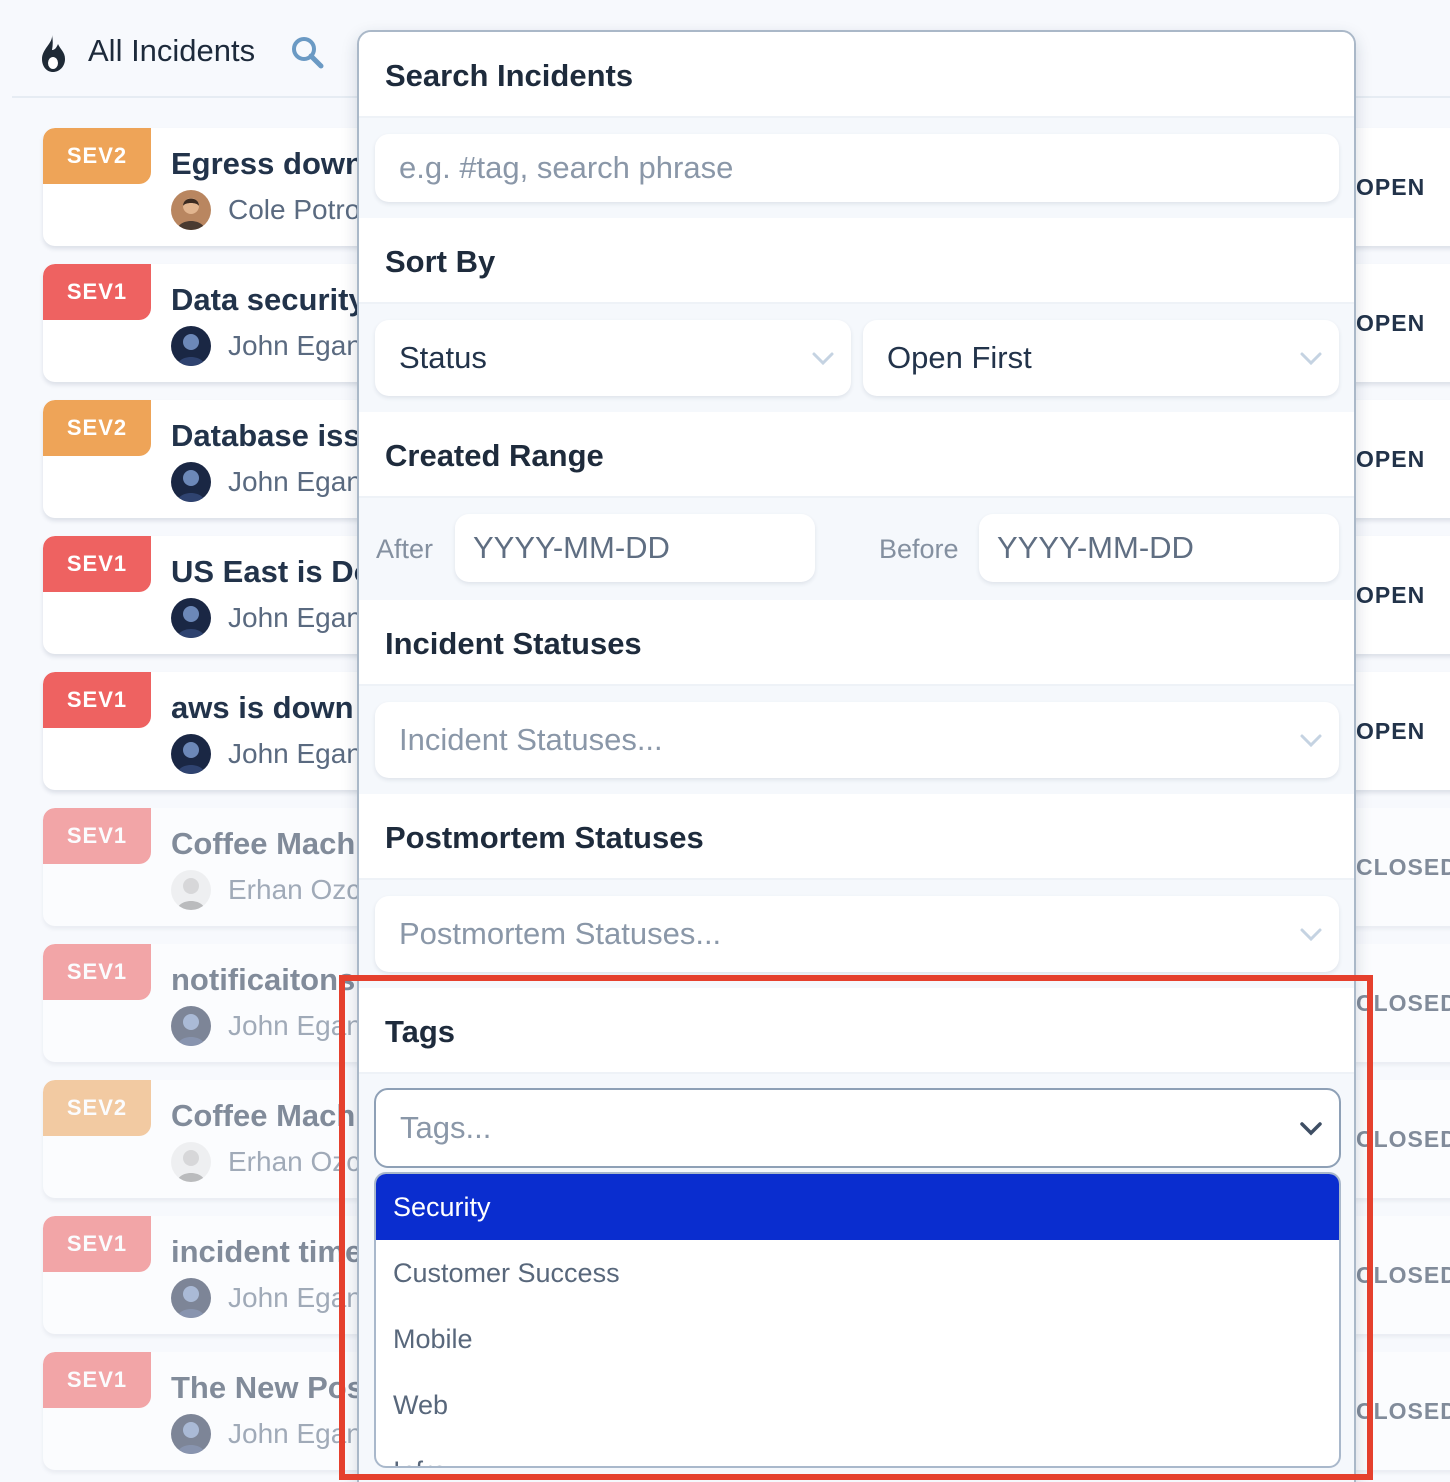 This screenshot has width=1450, height=1482. I want to click on after-label: After, so click(405, 549).